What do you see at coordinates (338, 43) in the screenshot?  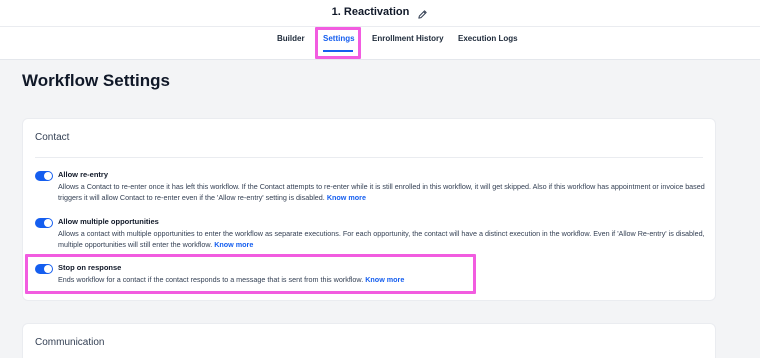 I see `settings-tab-highlight` at bounding box center [338, 43].